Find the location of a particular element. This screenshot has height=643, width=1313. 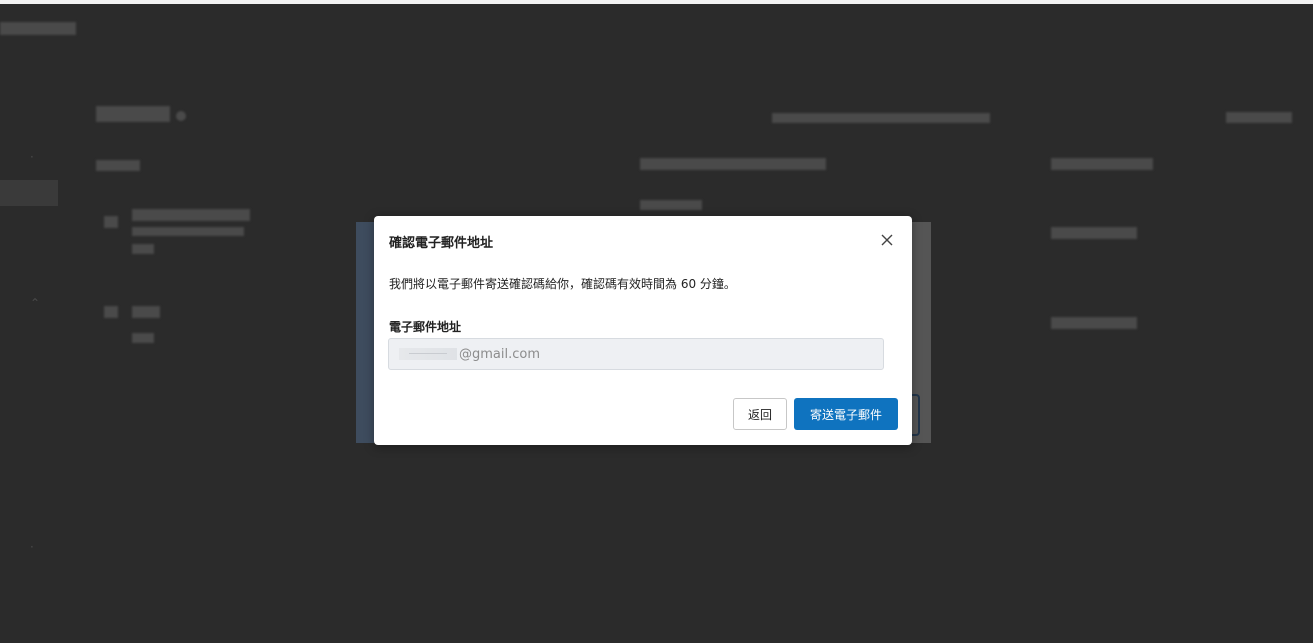

bg-row-2-title is located at coordinates (146, 312).